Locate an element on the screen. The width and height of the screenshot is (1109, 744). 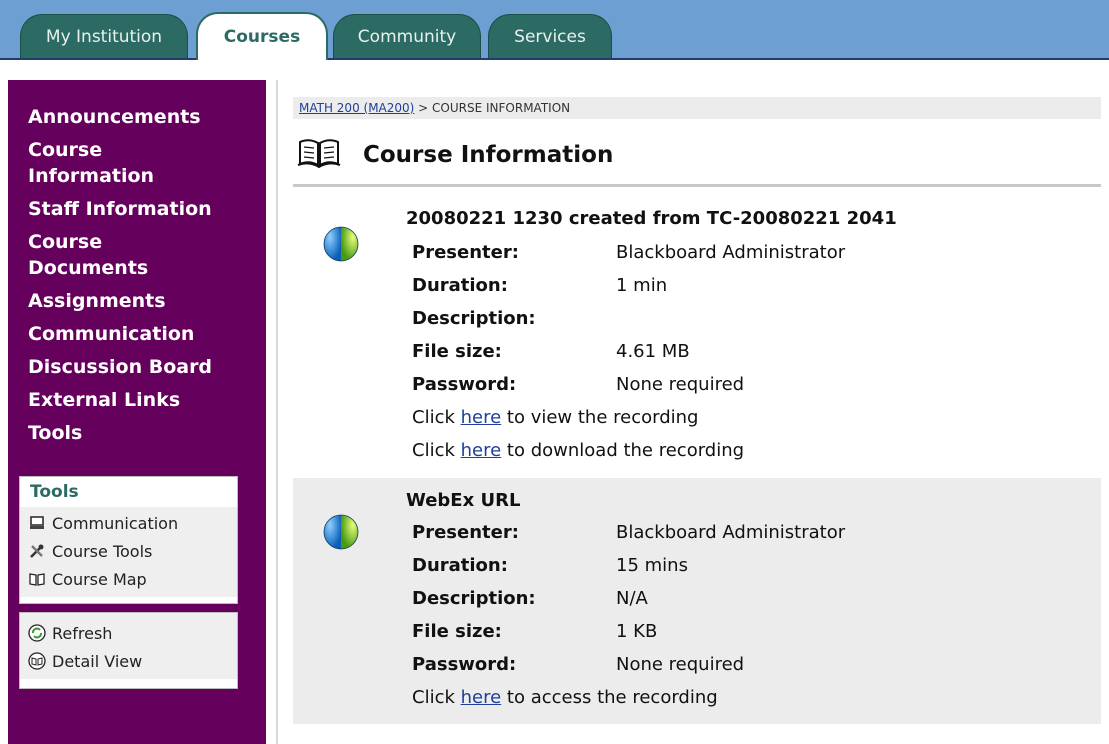
field-value: 1 min is located at coordinates (642, 285).